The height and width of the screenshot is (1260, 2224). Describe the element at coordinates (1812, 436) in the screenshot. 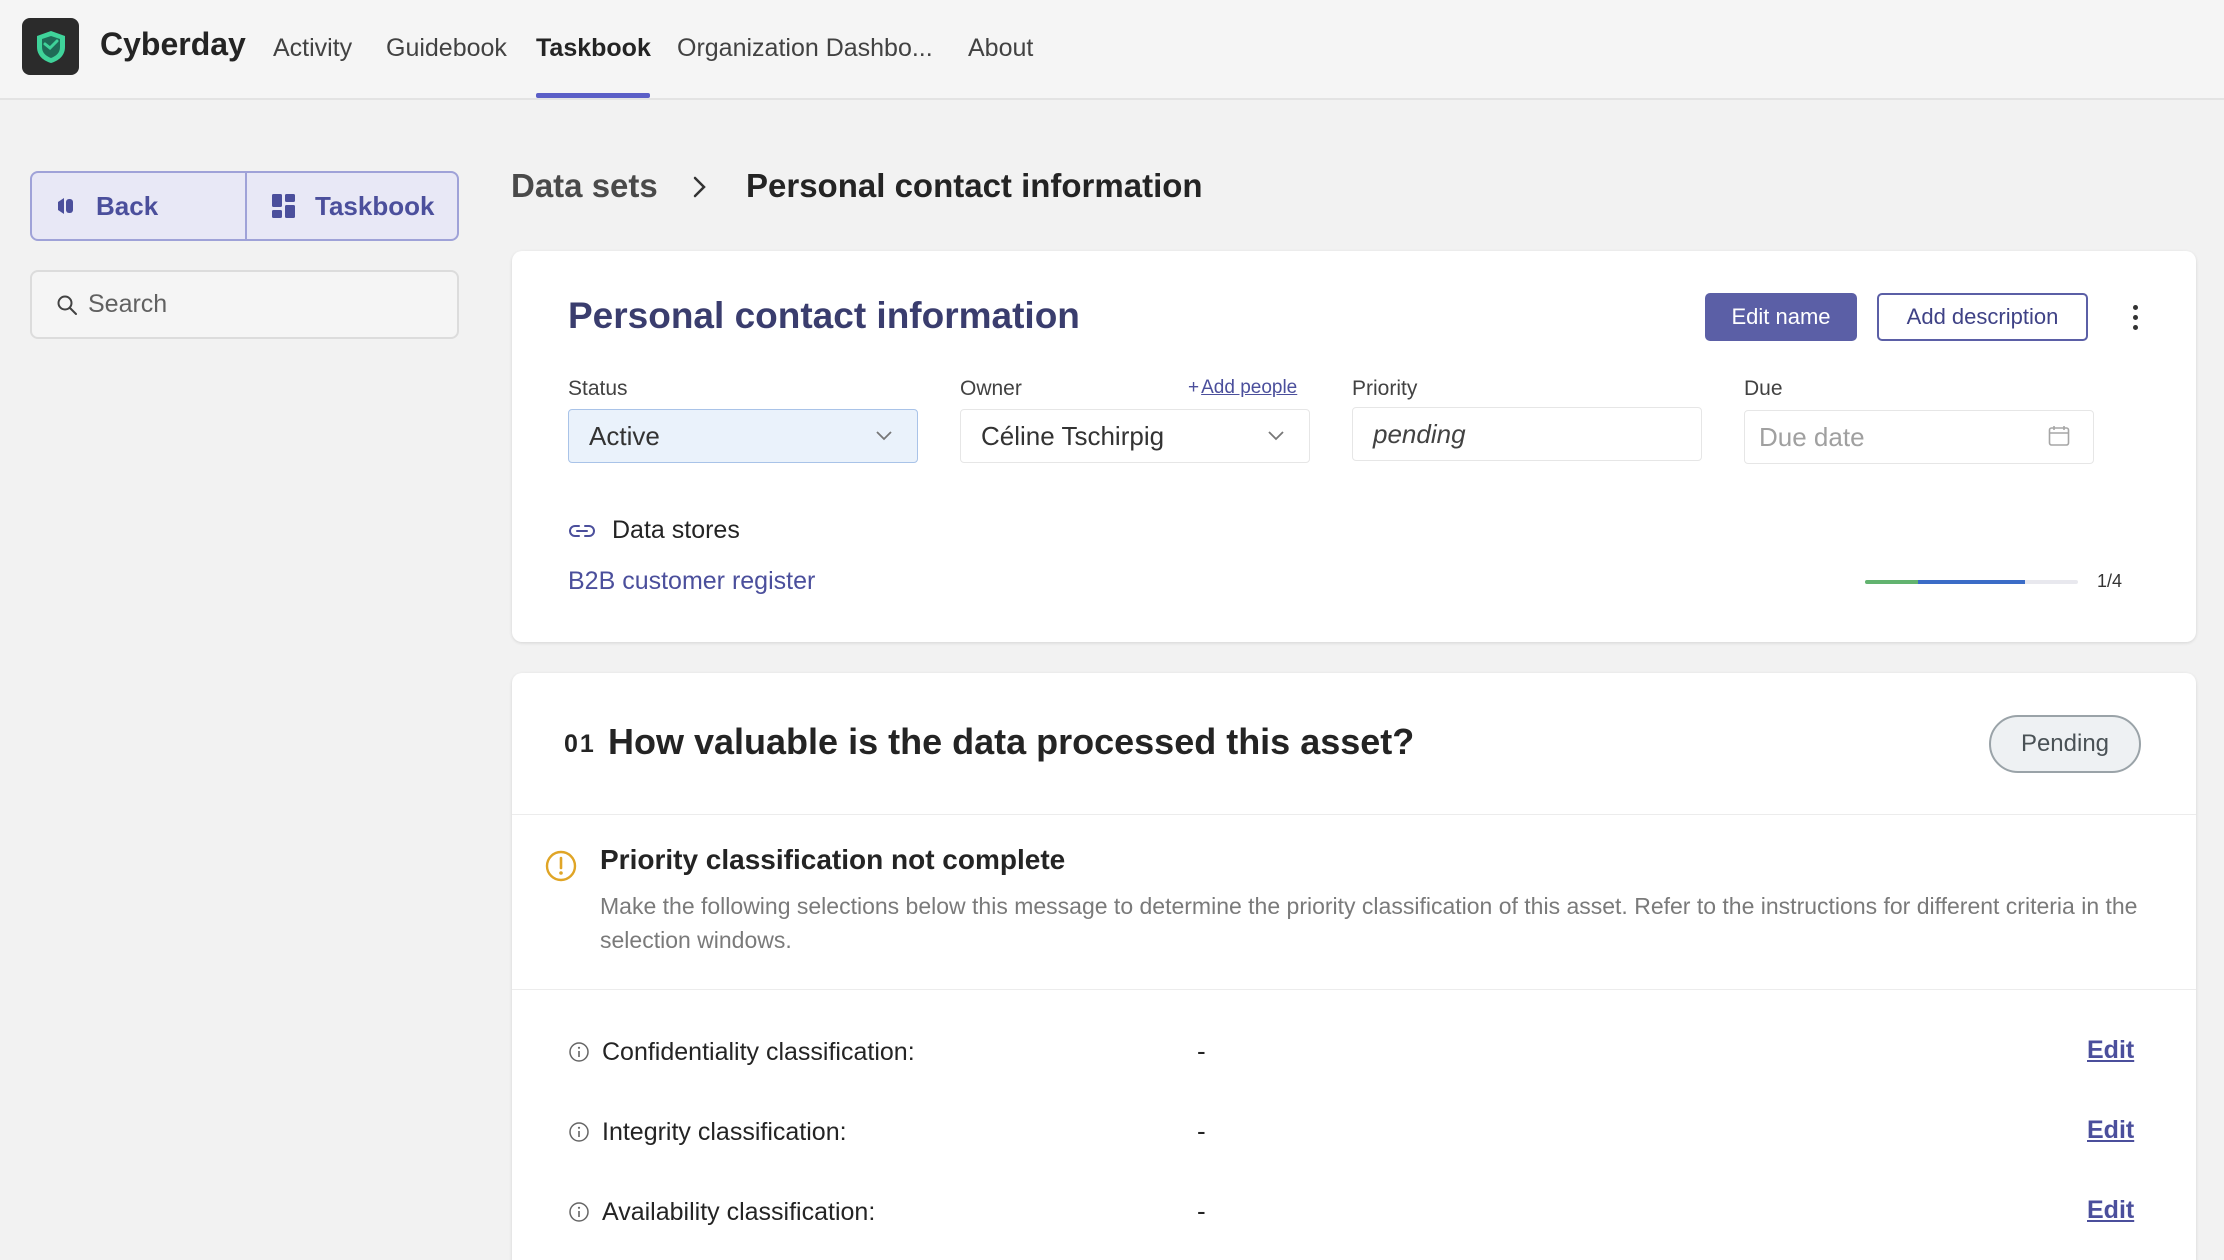

I see `due-date-placeholder: Due date` at that location.